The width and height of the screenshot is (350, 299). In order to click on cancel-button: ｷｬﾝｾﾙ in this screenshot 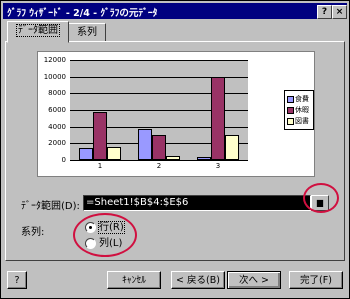, I will do `click(134, 280)`.